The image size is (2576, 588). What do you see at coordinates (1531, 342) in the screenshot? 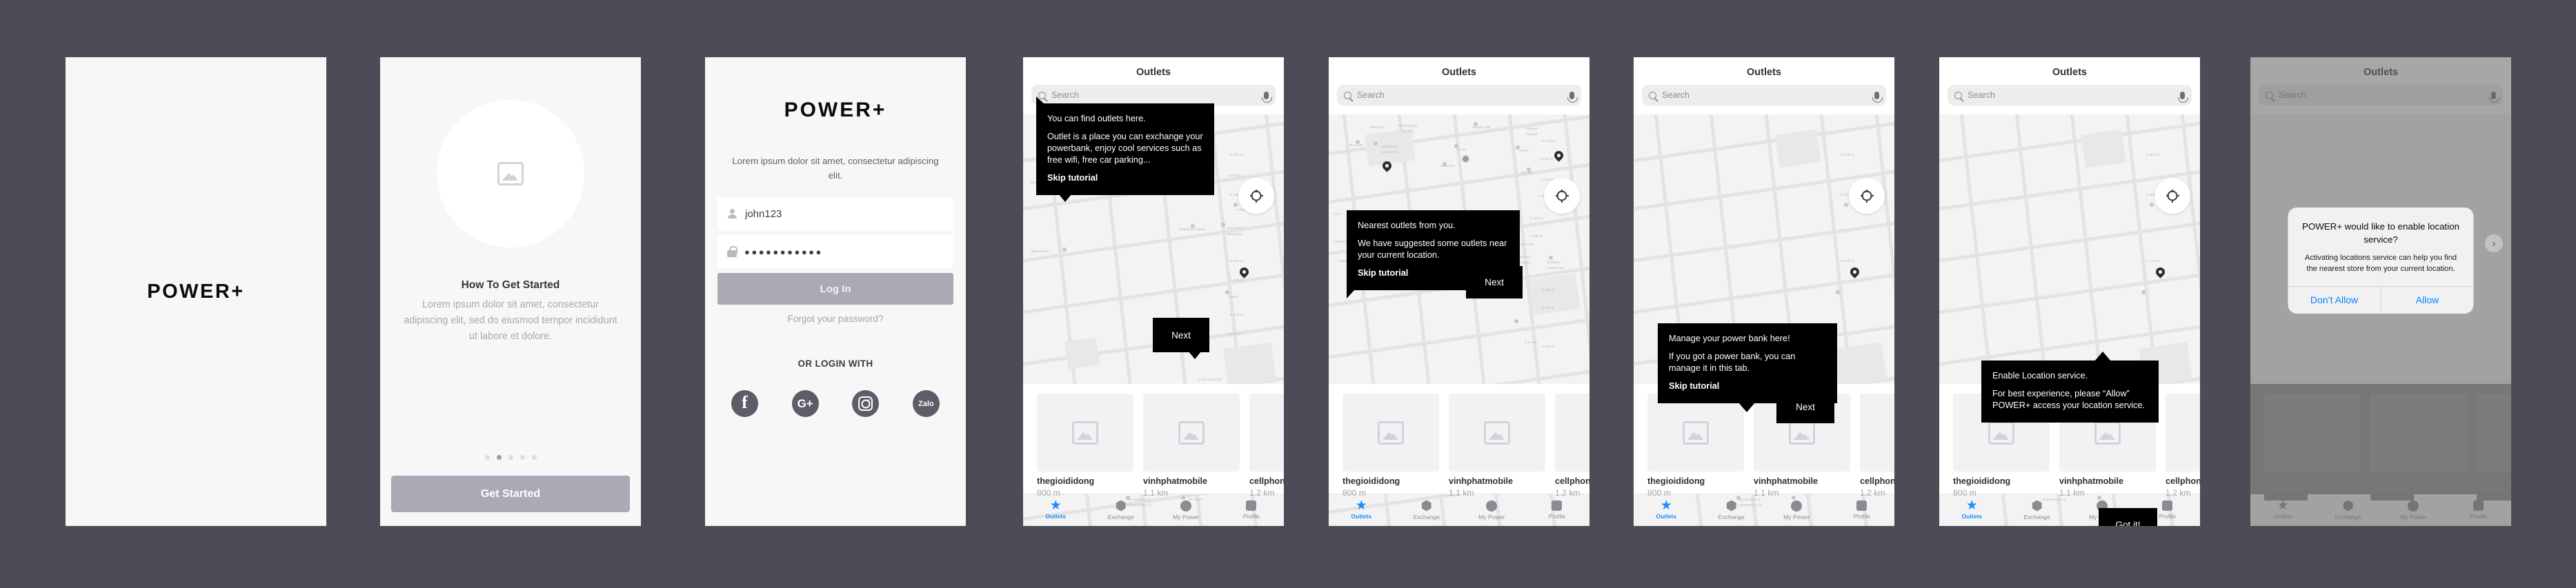
I see `svg-text: E 2nd St` at bounding box center [1531, 342].